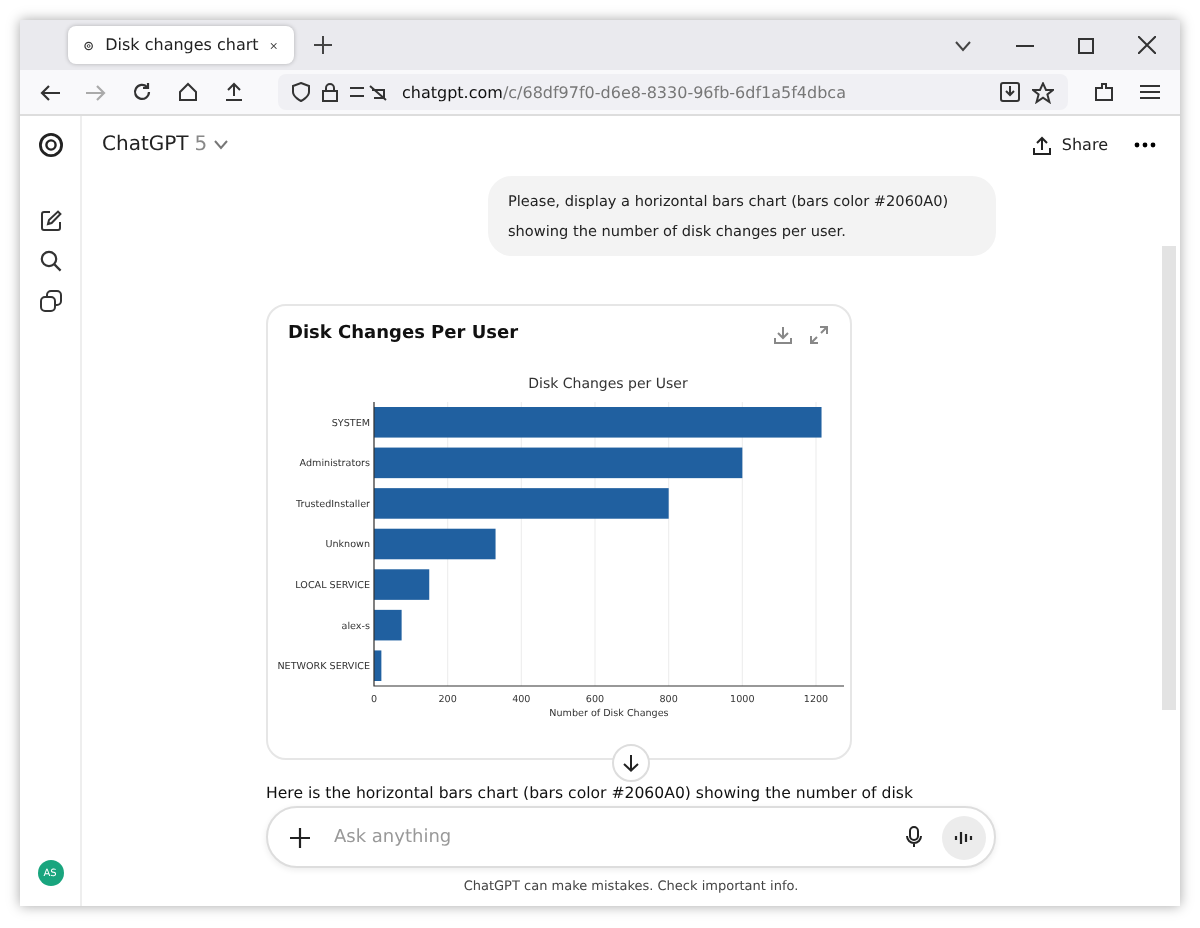  What do you see at coordinates (1145, 145) in the screenshot?
I see `more-options-icon` at bounding box center [1145, 145].